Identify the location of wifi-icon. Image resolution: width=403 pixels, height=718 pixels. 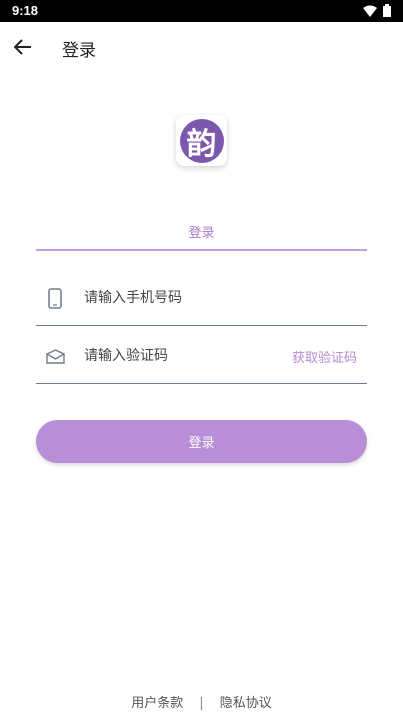
(370, 11).